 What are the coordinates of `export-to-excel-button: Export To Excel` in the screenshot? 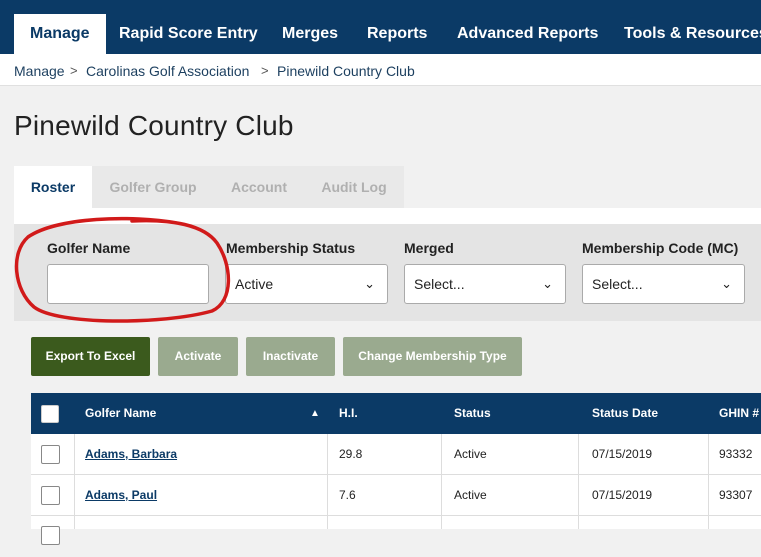 It's located at (90, 356).